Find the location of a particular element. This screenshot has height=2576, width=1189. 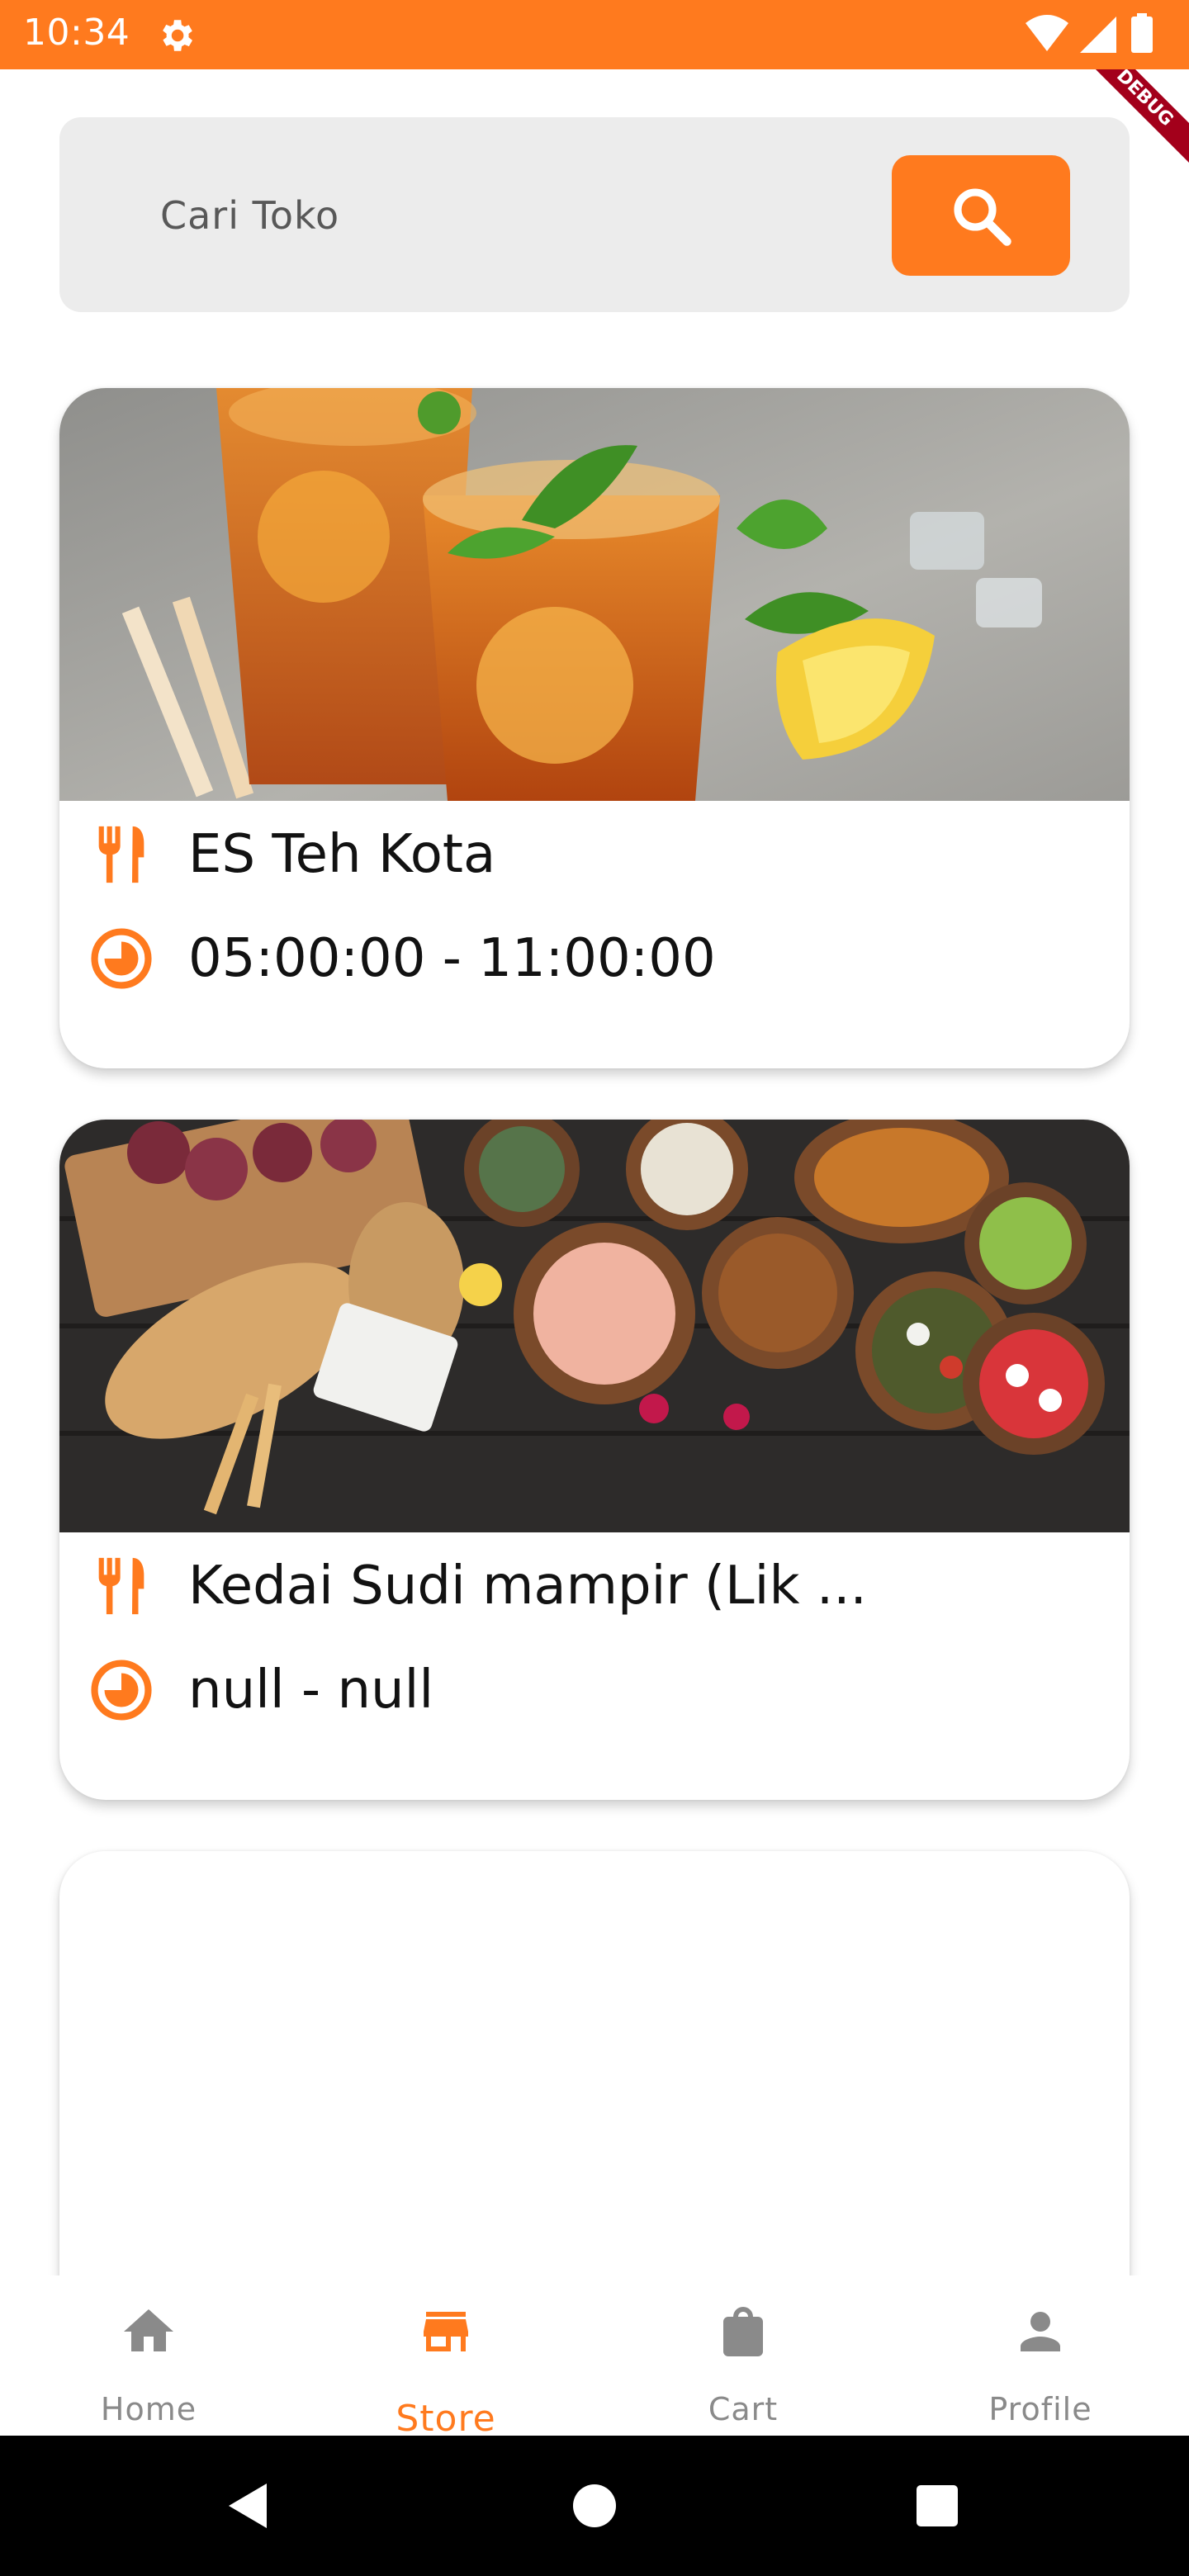

system-nav-bar is located at coordinates (594, 2506).